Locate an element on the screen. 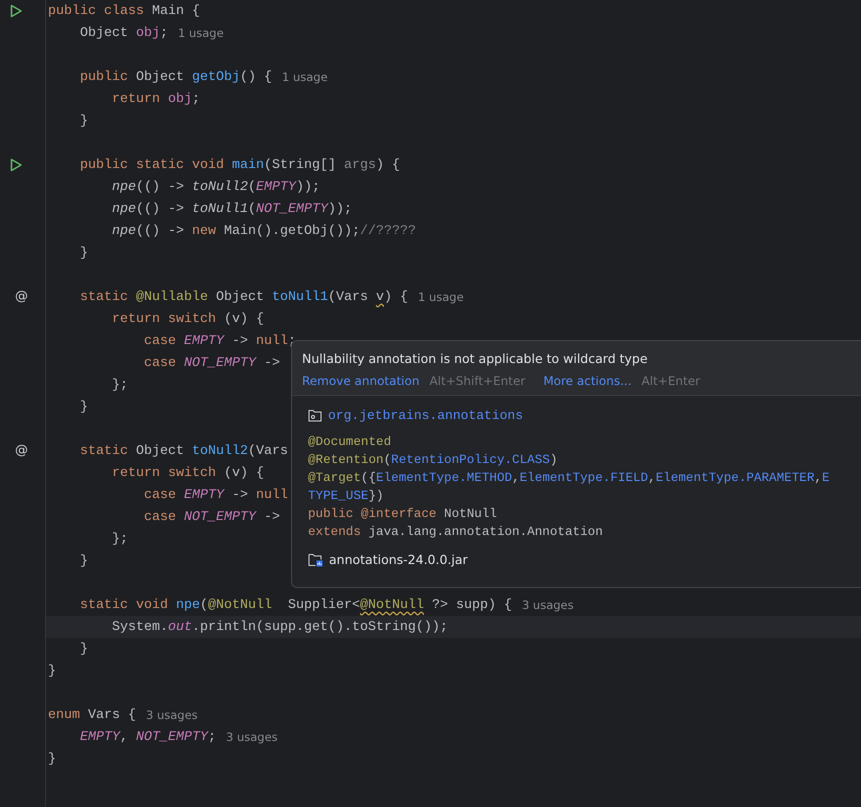 This screenshot has width=861, height=807. code-text: ?> supp) { is located at coordinates (471, 605).